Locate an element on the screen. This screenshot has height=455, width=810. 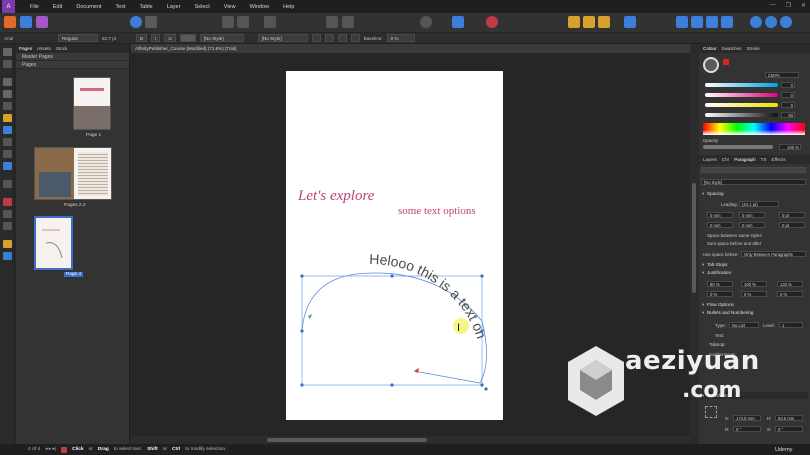
handle-top-left is located at coordinates (302, 276).